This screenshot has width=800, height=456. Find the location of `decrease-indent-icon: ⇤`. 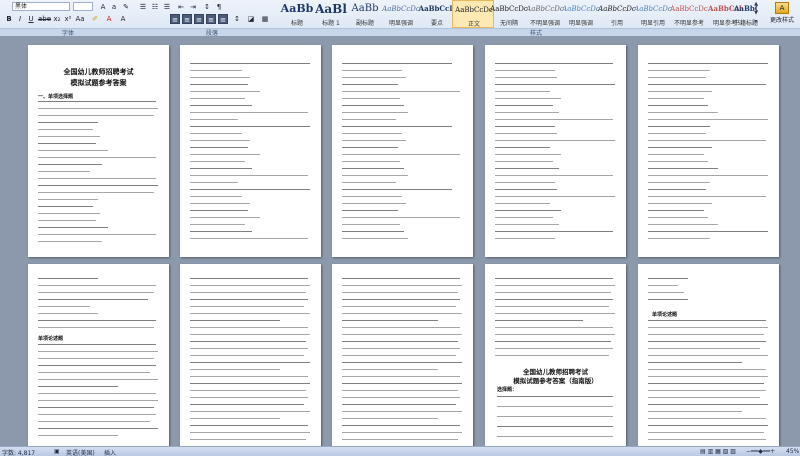

decrease-indent-icon: ⇤ is located at coordinates (181, 7).